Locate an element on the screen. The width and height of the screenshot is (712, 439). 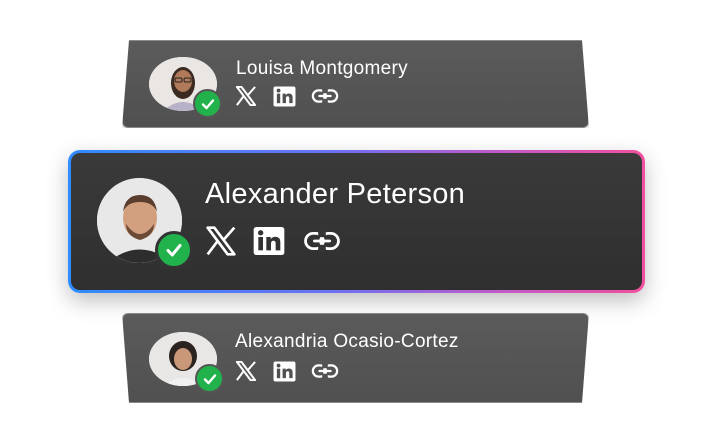
profile-card-louisa: Louisa Montgomery is located at coordinates (355, 84).